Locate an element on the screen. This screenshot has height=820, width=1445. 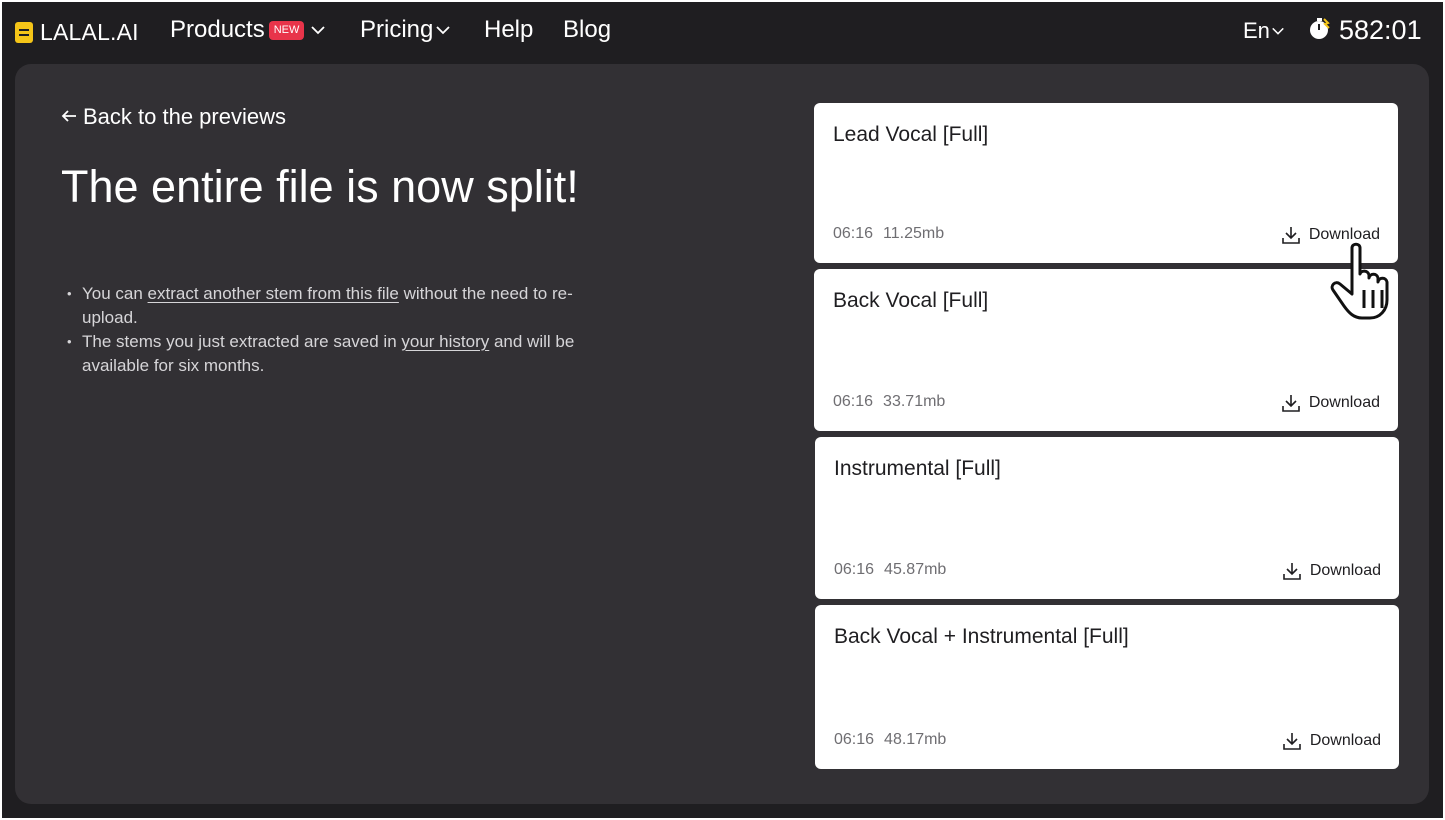
stem-title: Back Vocal + Instrumental [Full] is located at coordinates (981, 636).